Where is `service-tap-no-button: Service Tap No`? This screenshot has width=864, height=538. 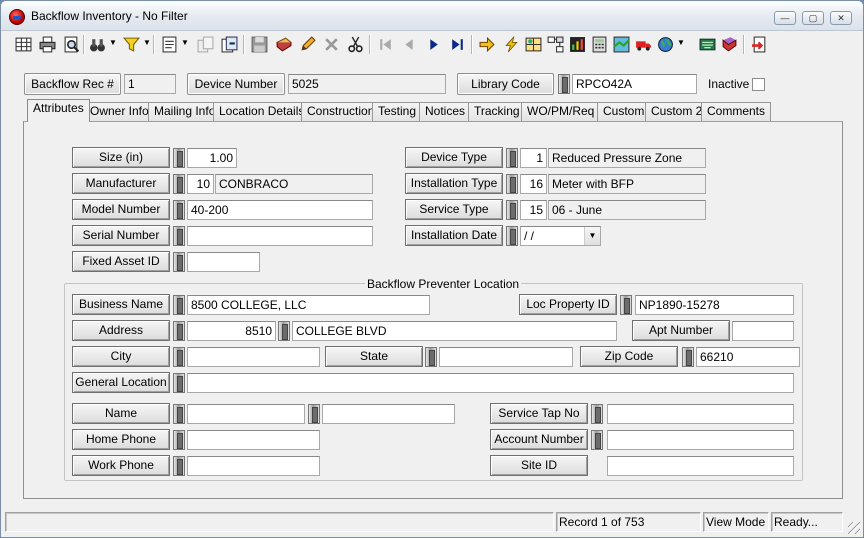 service-tap-no-button: Service Tap No is located at coordinates (539, 413).